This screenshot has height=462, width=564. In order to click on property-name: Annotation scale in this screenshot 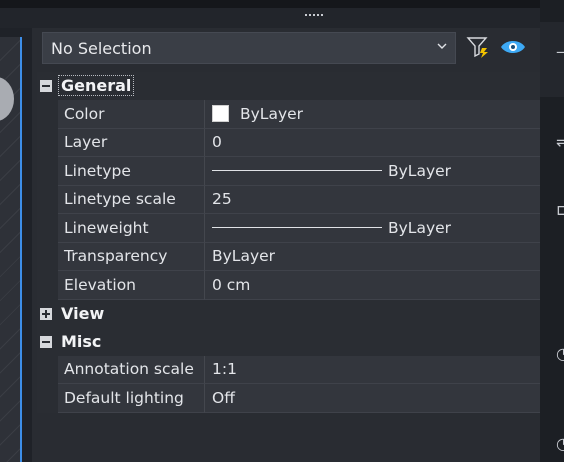, I will do `click(131, 369)`.